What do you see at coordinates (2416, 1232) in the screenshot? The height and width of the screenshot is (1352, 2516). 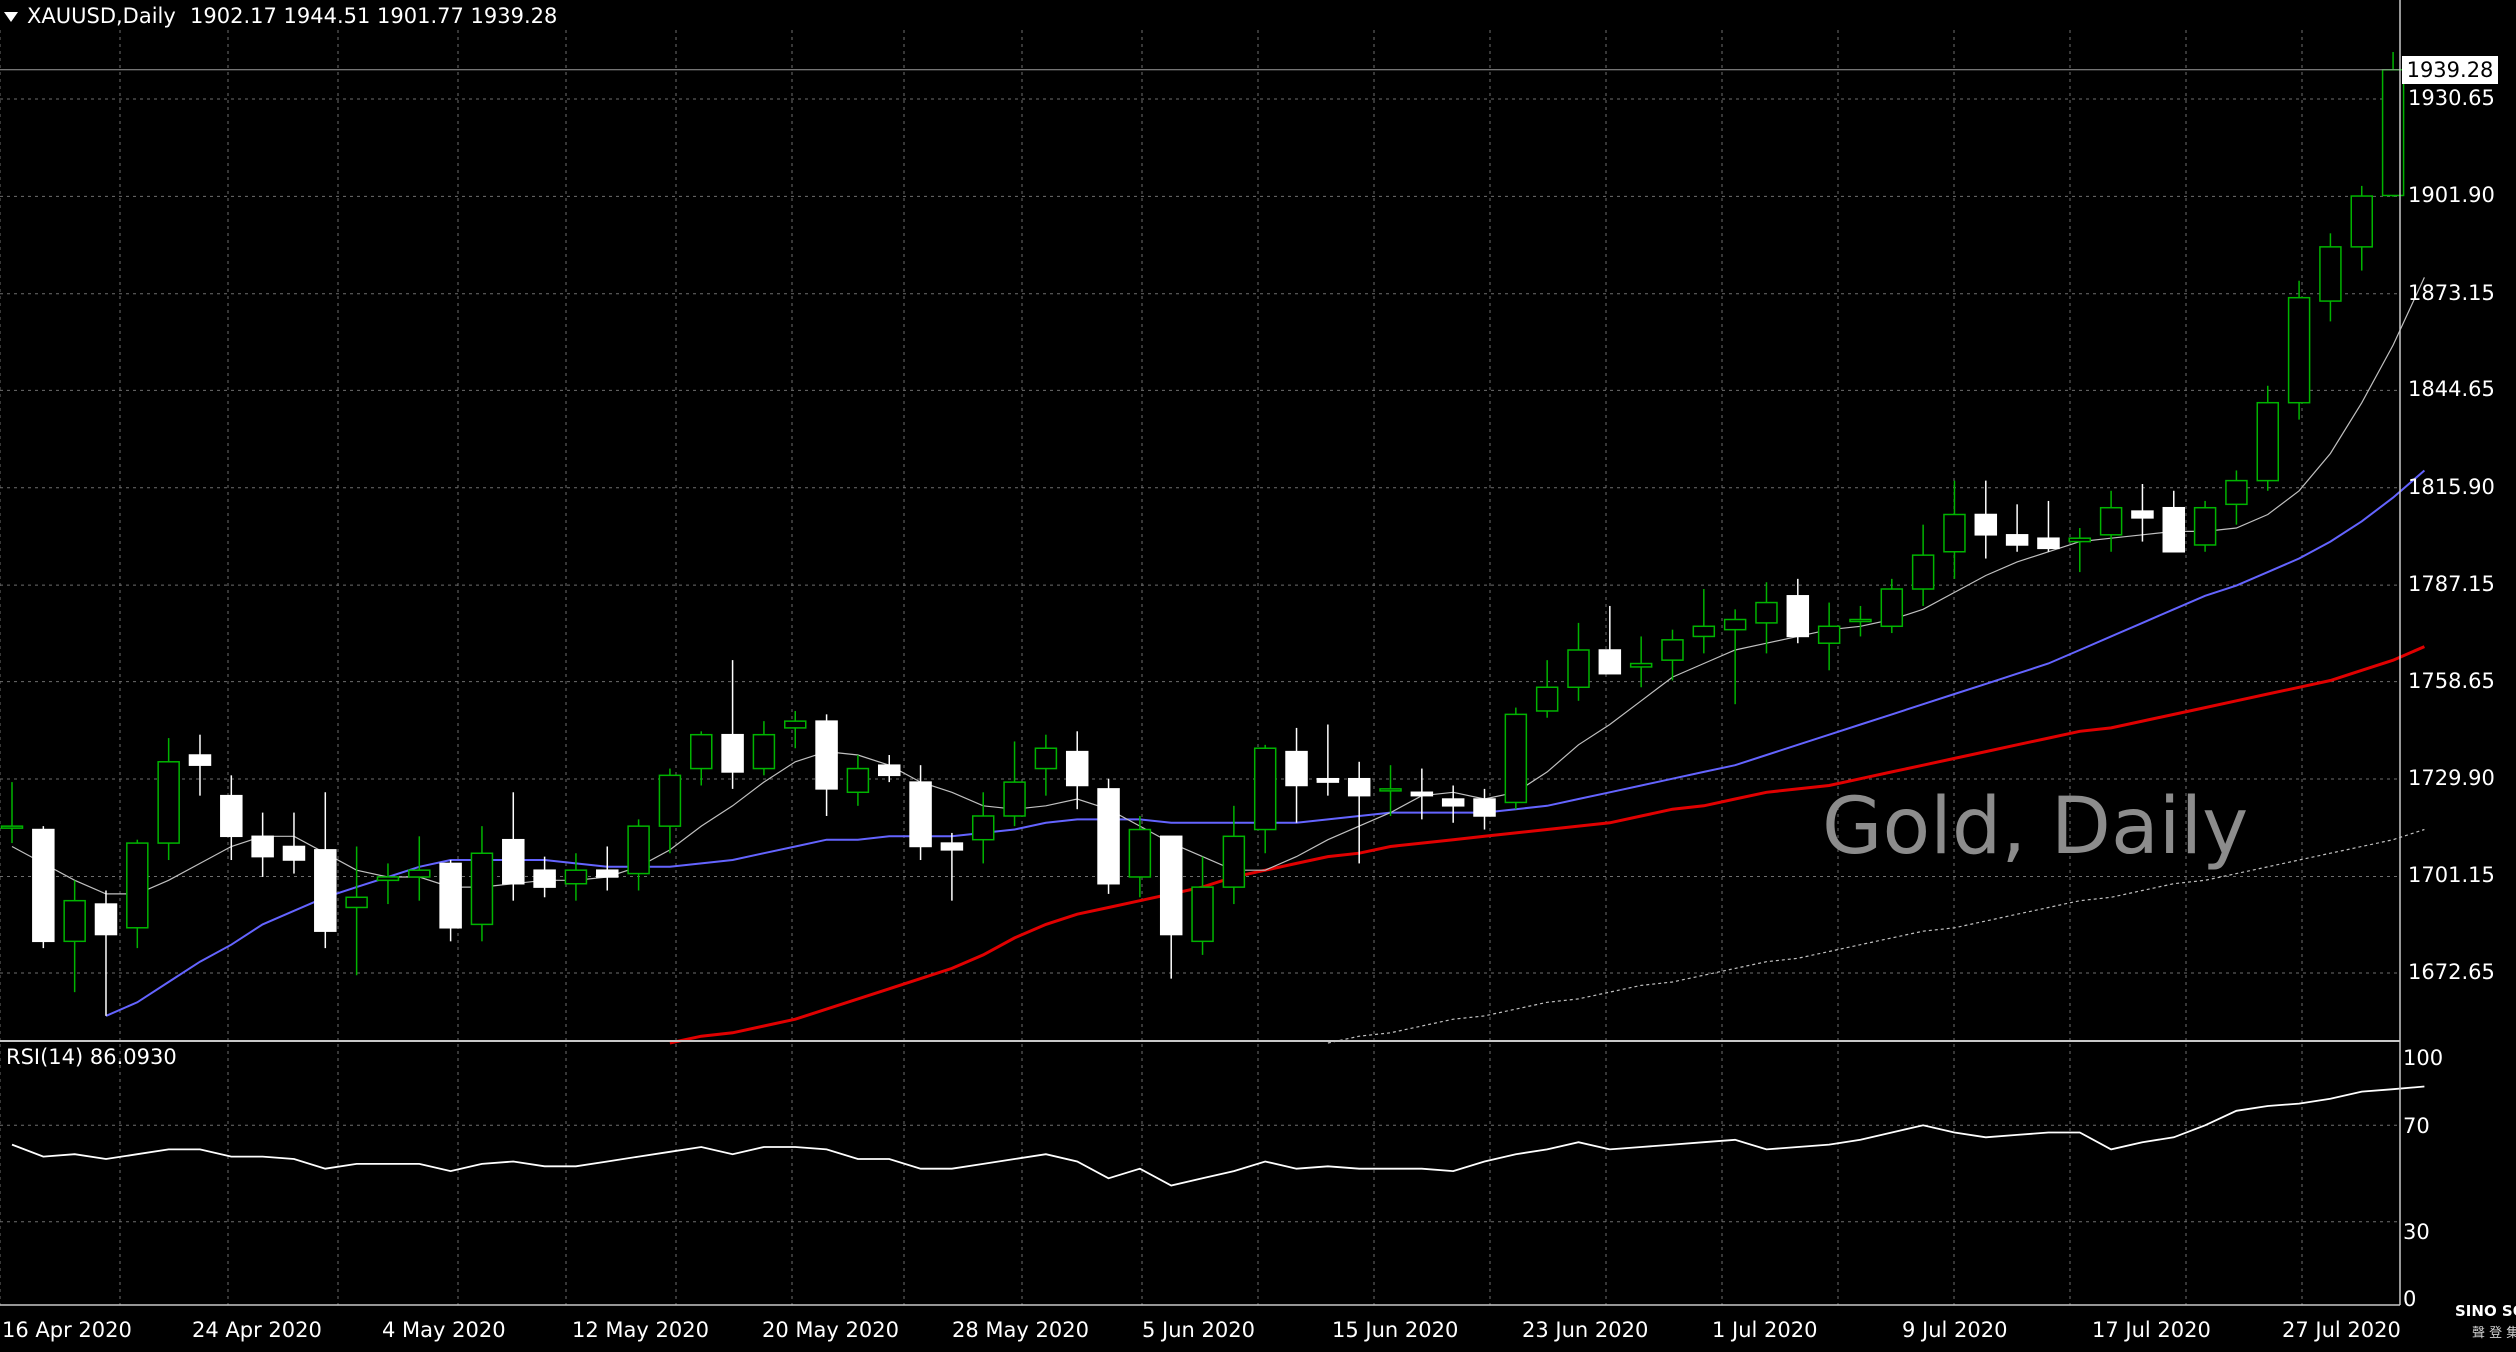 I see `rsi-tick-label: 30` at bounding box center [2416, 1232].